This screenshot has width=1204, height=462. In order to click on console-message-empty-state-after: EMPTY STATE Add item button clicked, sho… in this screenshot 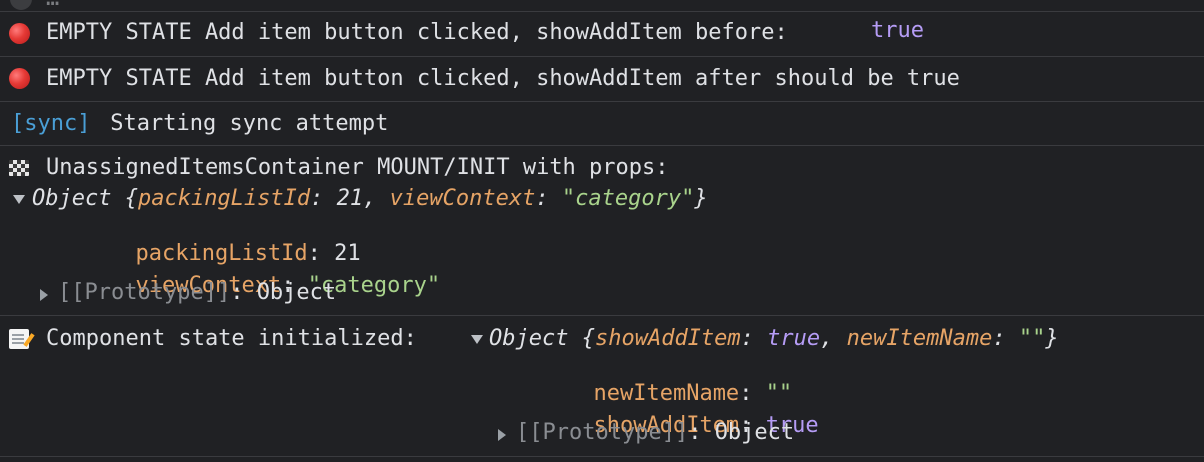, I will do `click(602, 79)`.